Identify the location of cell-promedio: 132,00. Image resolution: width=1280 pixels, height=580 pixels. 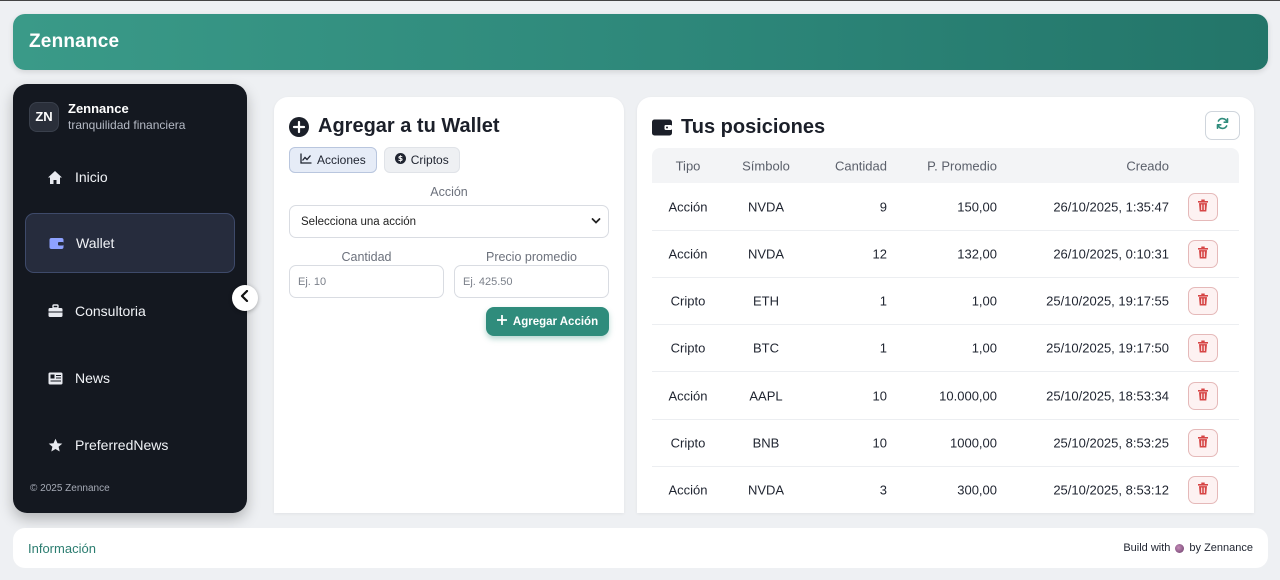
(977, 254).